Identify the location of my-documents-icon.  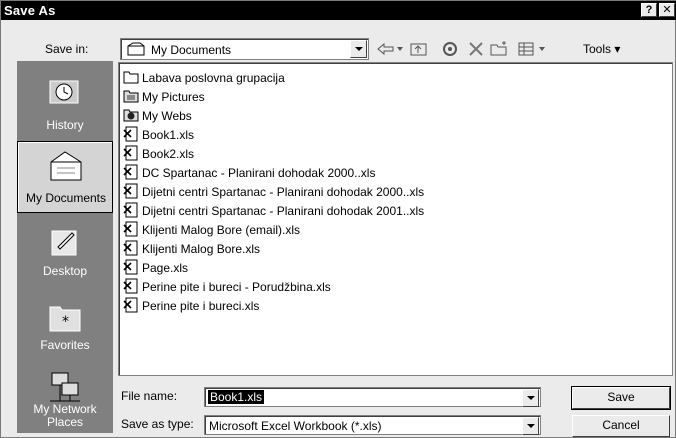
(66, 167).